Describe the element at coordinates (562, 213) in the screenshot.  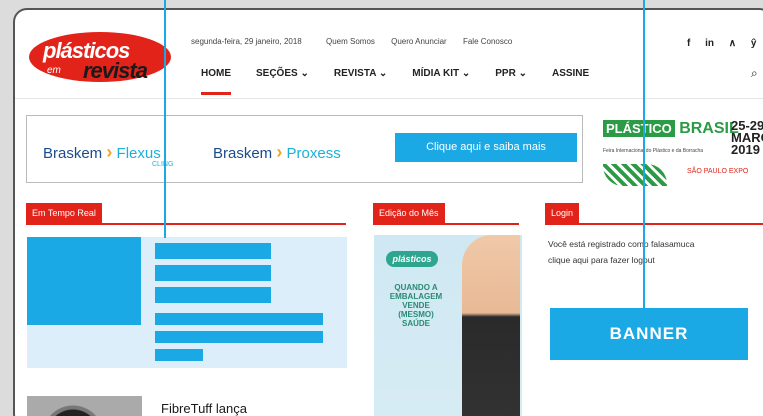
I see `section-title-login: Login` at that location.